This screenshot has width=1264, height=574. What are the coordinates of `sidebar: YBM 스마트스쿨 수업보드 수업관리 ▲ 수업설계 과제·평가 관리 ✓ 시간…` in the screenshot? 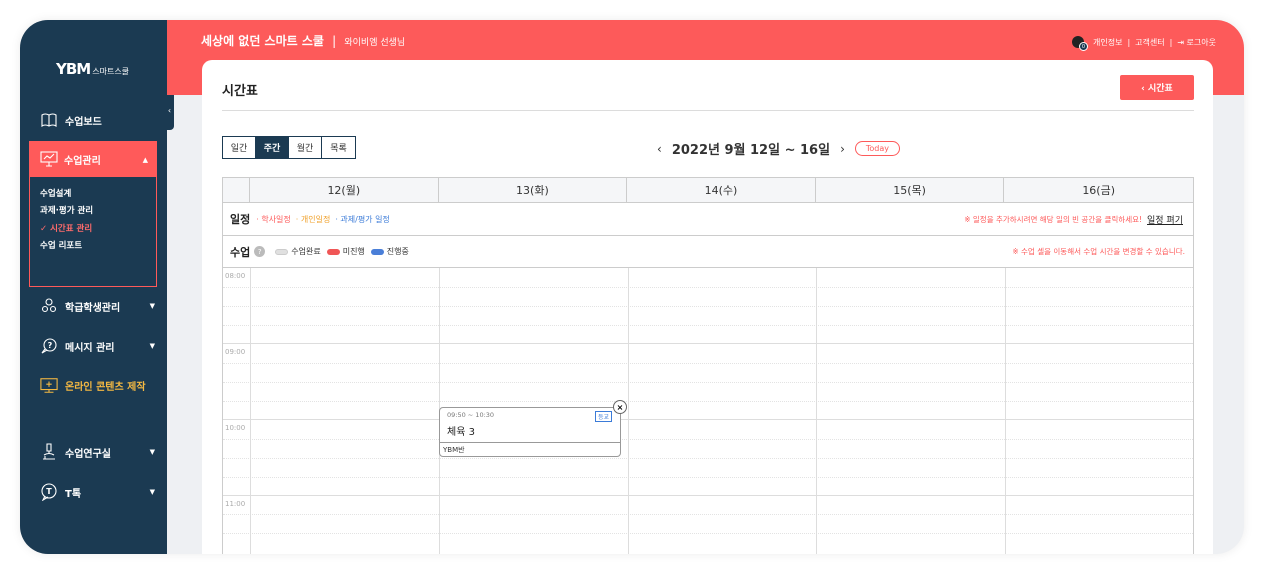 It's located at (93, 287).